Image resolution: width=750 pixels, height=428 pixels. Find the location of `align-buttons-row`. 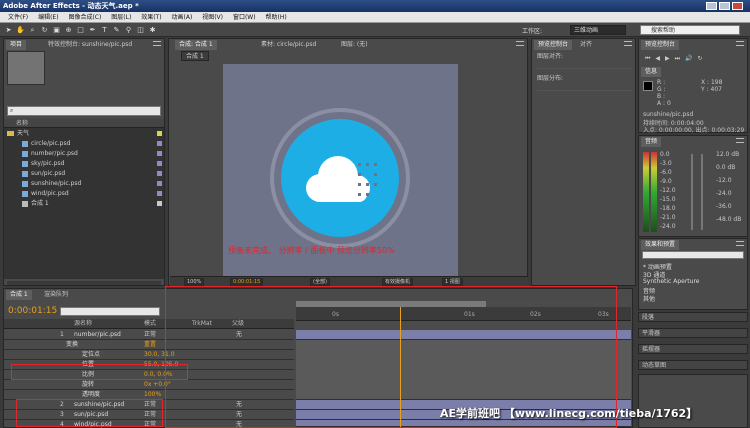

align-buttons-row is located at coordinates (584, 65).